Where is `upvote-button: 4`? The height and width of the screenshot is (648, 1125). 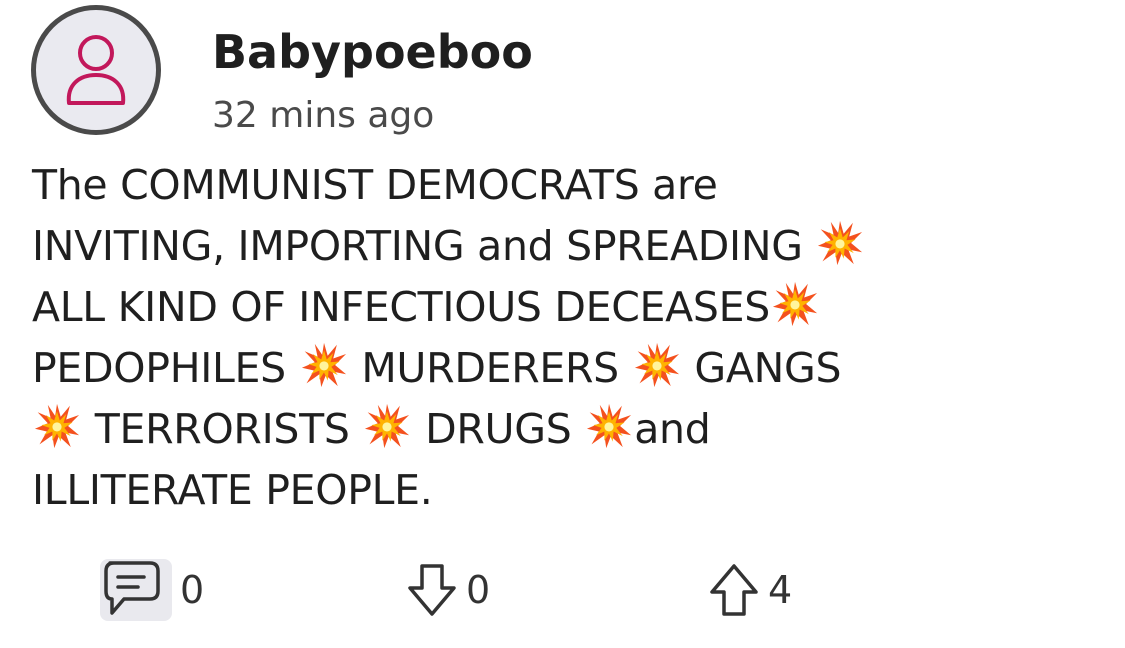 upvote-button: 4 is located at coordinates (749, 590).